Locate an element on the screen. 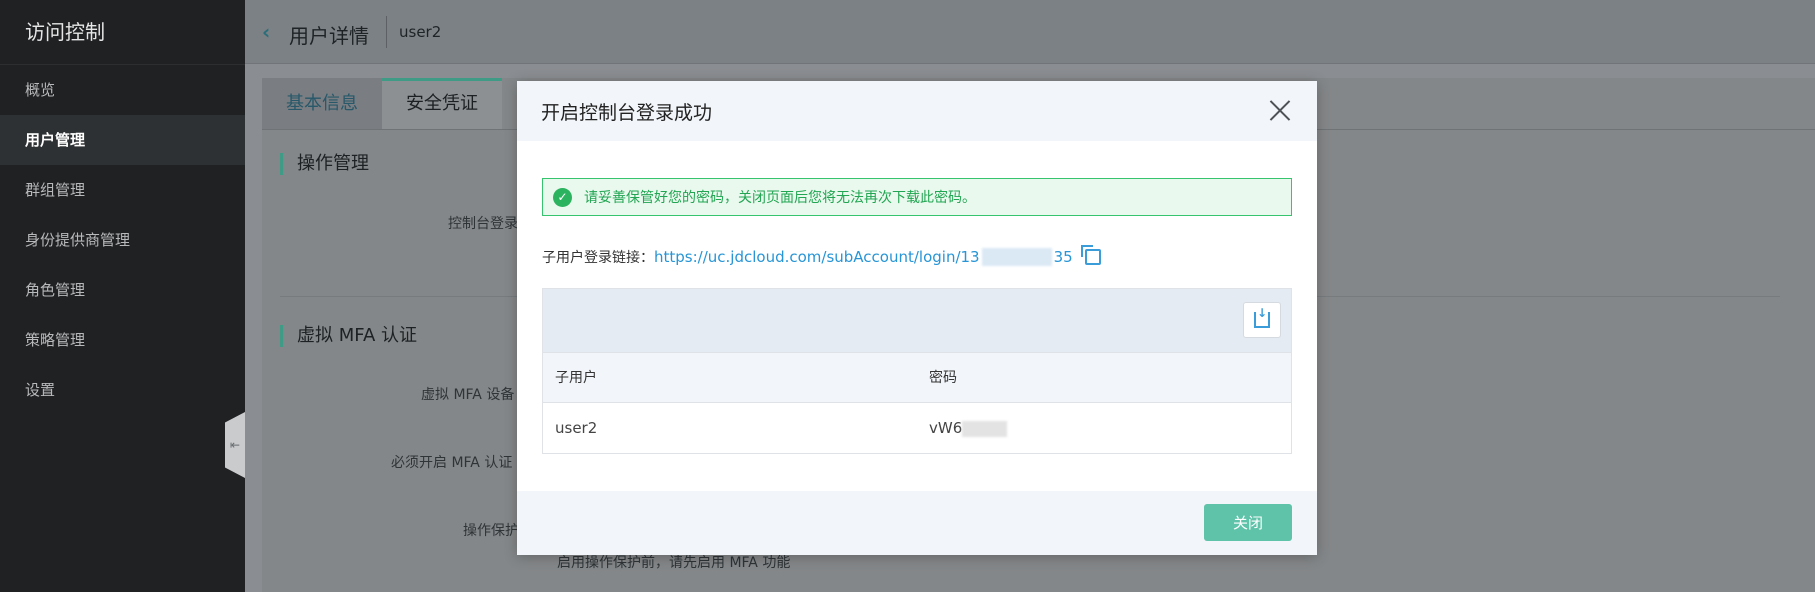 This screenshot has height=592, width=1815. cell-subuser: user2 is located at coordinates (576, 428).